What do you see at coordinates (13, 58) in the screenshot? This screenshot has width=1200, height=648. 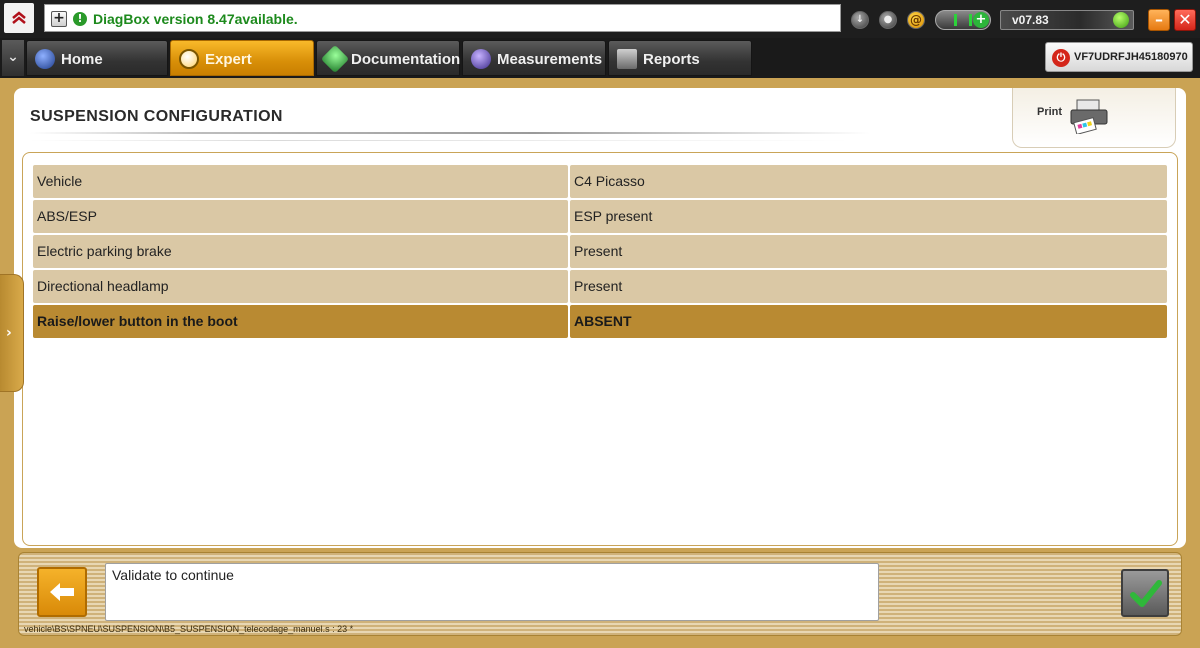 I see `menu-chevron-icon: ⌄` at bounding box center [13, 58].